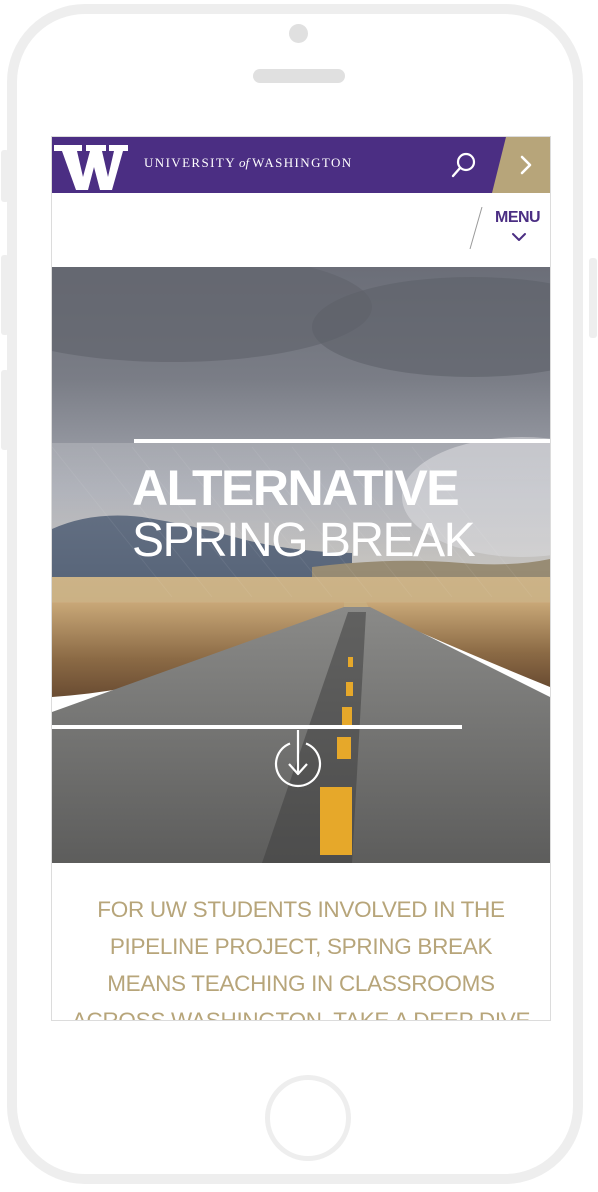 This screenshot has height=1192, width=598. What do you see at coordinates (301, 230) in the screenshot?
I see `menu-bar: MENU` at bounding box center [301, 230].